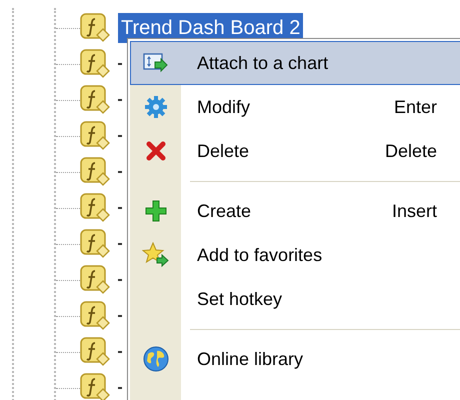  Describe the element at coordinates (156, 107) in the screenshot. I see `gear-icon` at that location.